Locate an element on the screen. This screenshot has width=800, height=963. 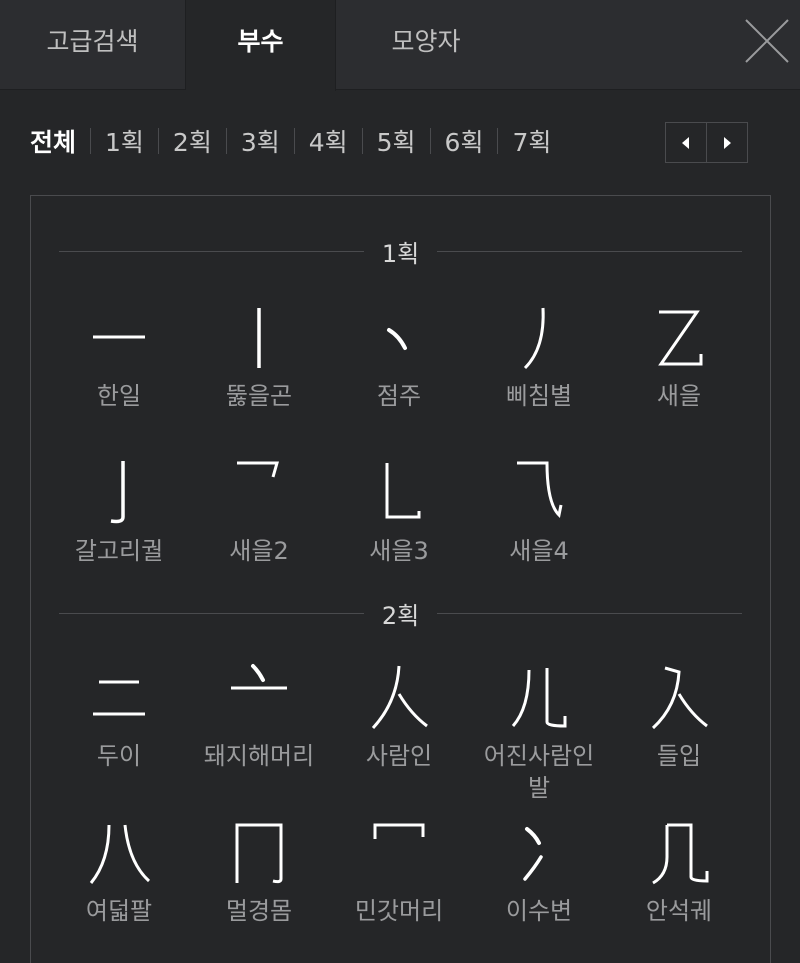
section-header-2: 2획 is located at coordinates (401, 614).